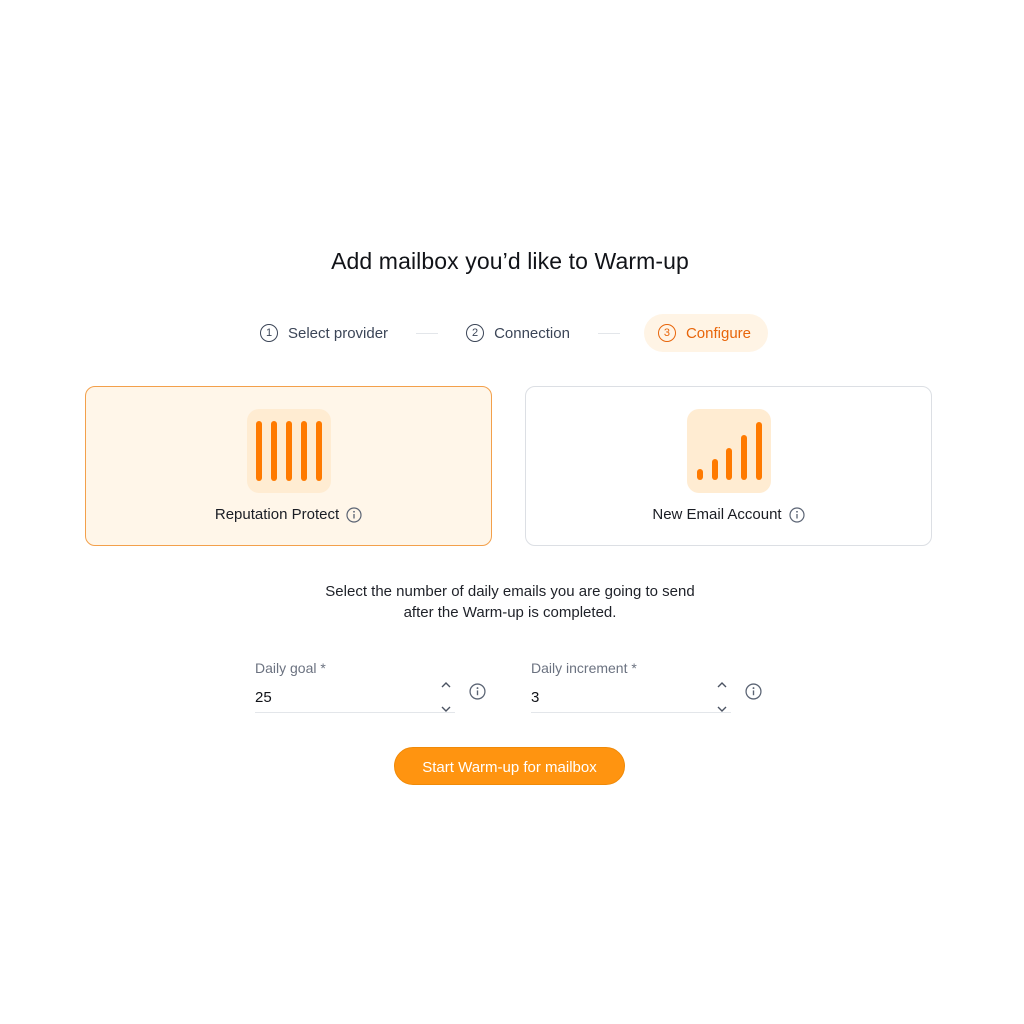  What do you see at coordinates (340, 697) in the screenshot?
I see `daily-goal-input` at bounding box center [340, 697].